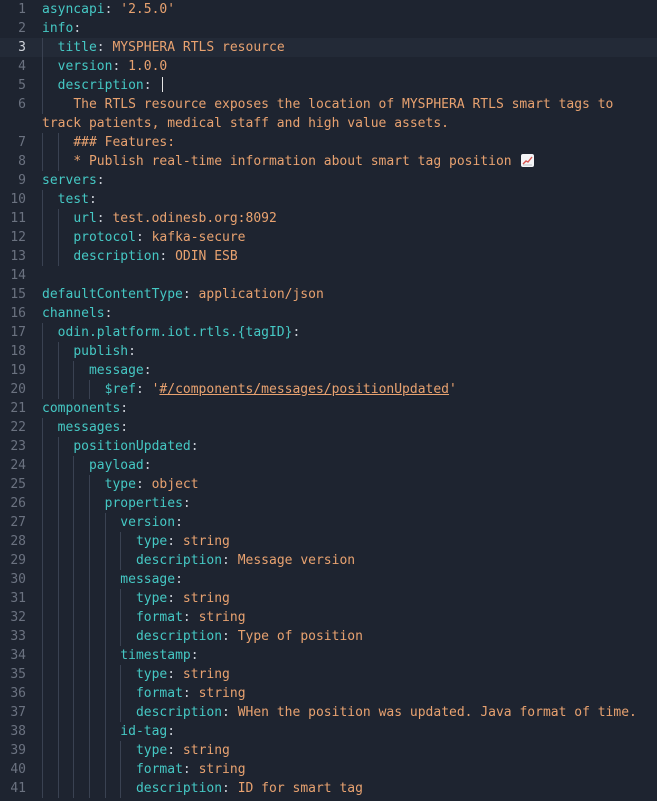  What do you see at coordinates (328, 750) in the screenshot?
I see `editor-line: 39 type: string` at bounding box center [328, 750].